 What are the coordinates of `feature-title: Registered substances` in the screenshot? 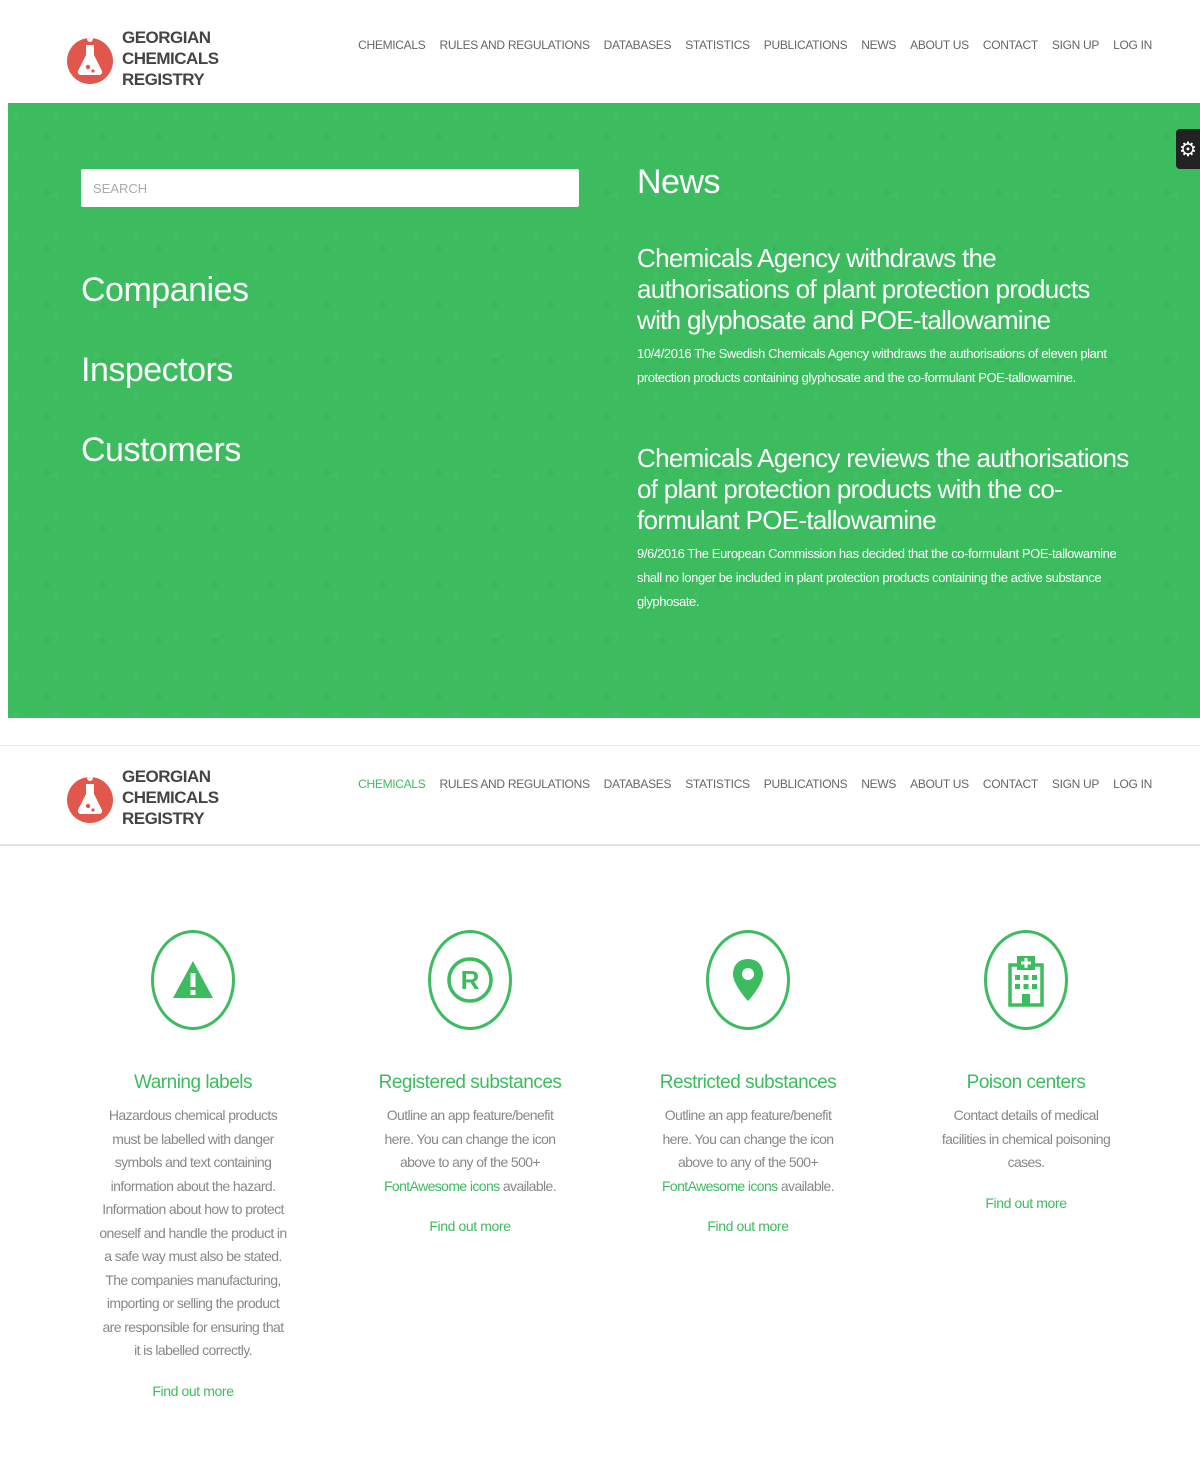 It's located at (470, 1082).